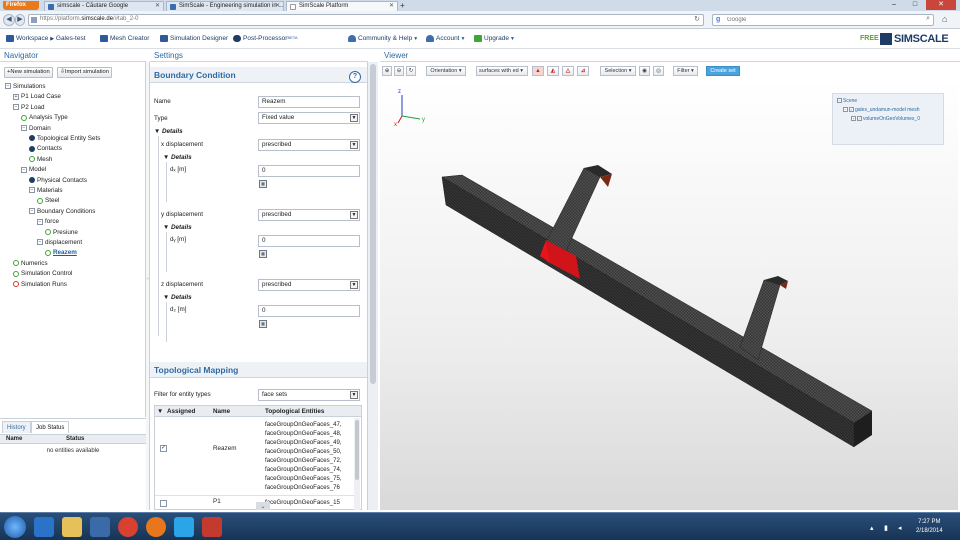 The width and height of the screenshot is (960, 540). What do you see at coordinates (894, 5) in the screenshot?
I see `minimize-button: –` at bounding box center [894, 5].